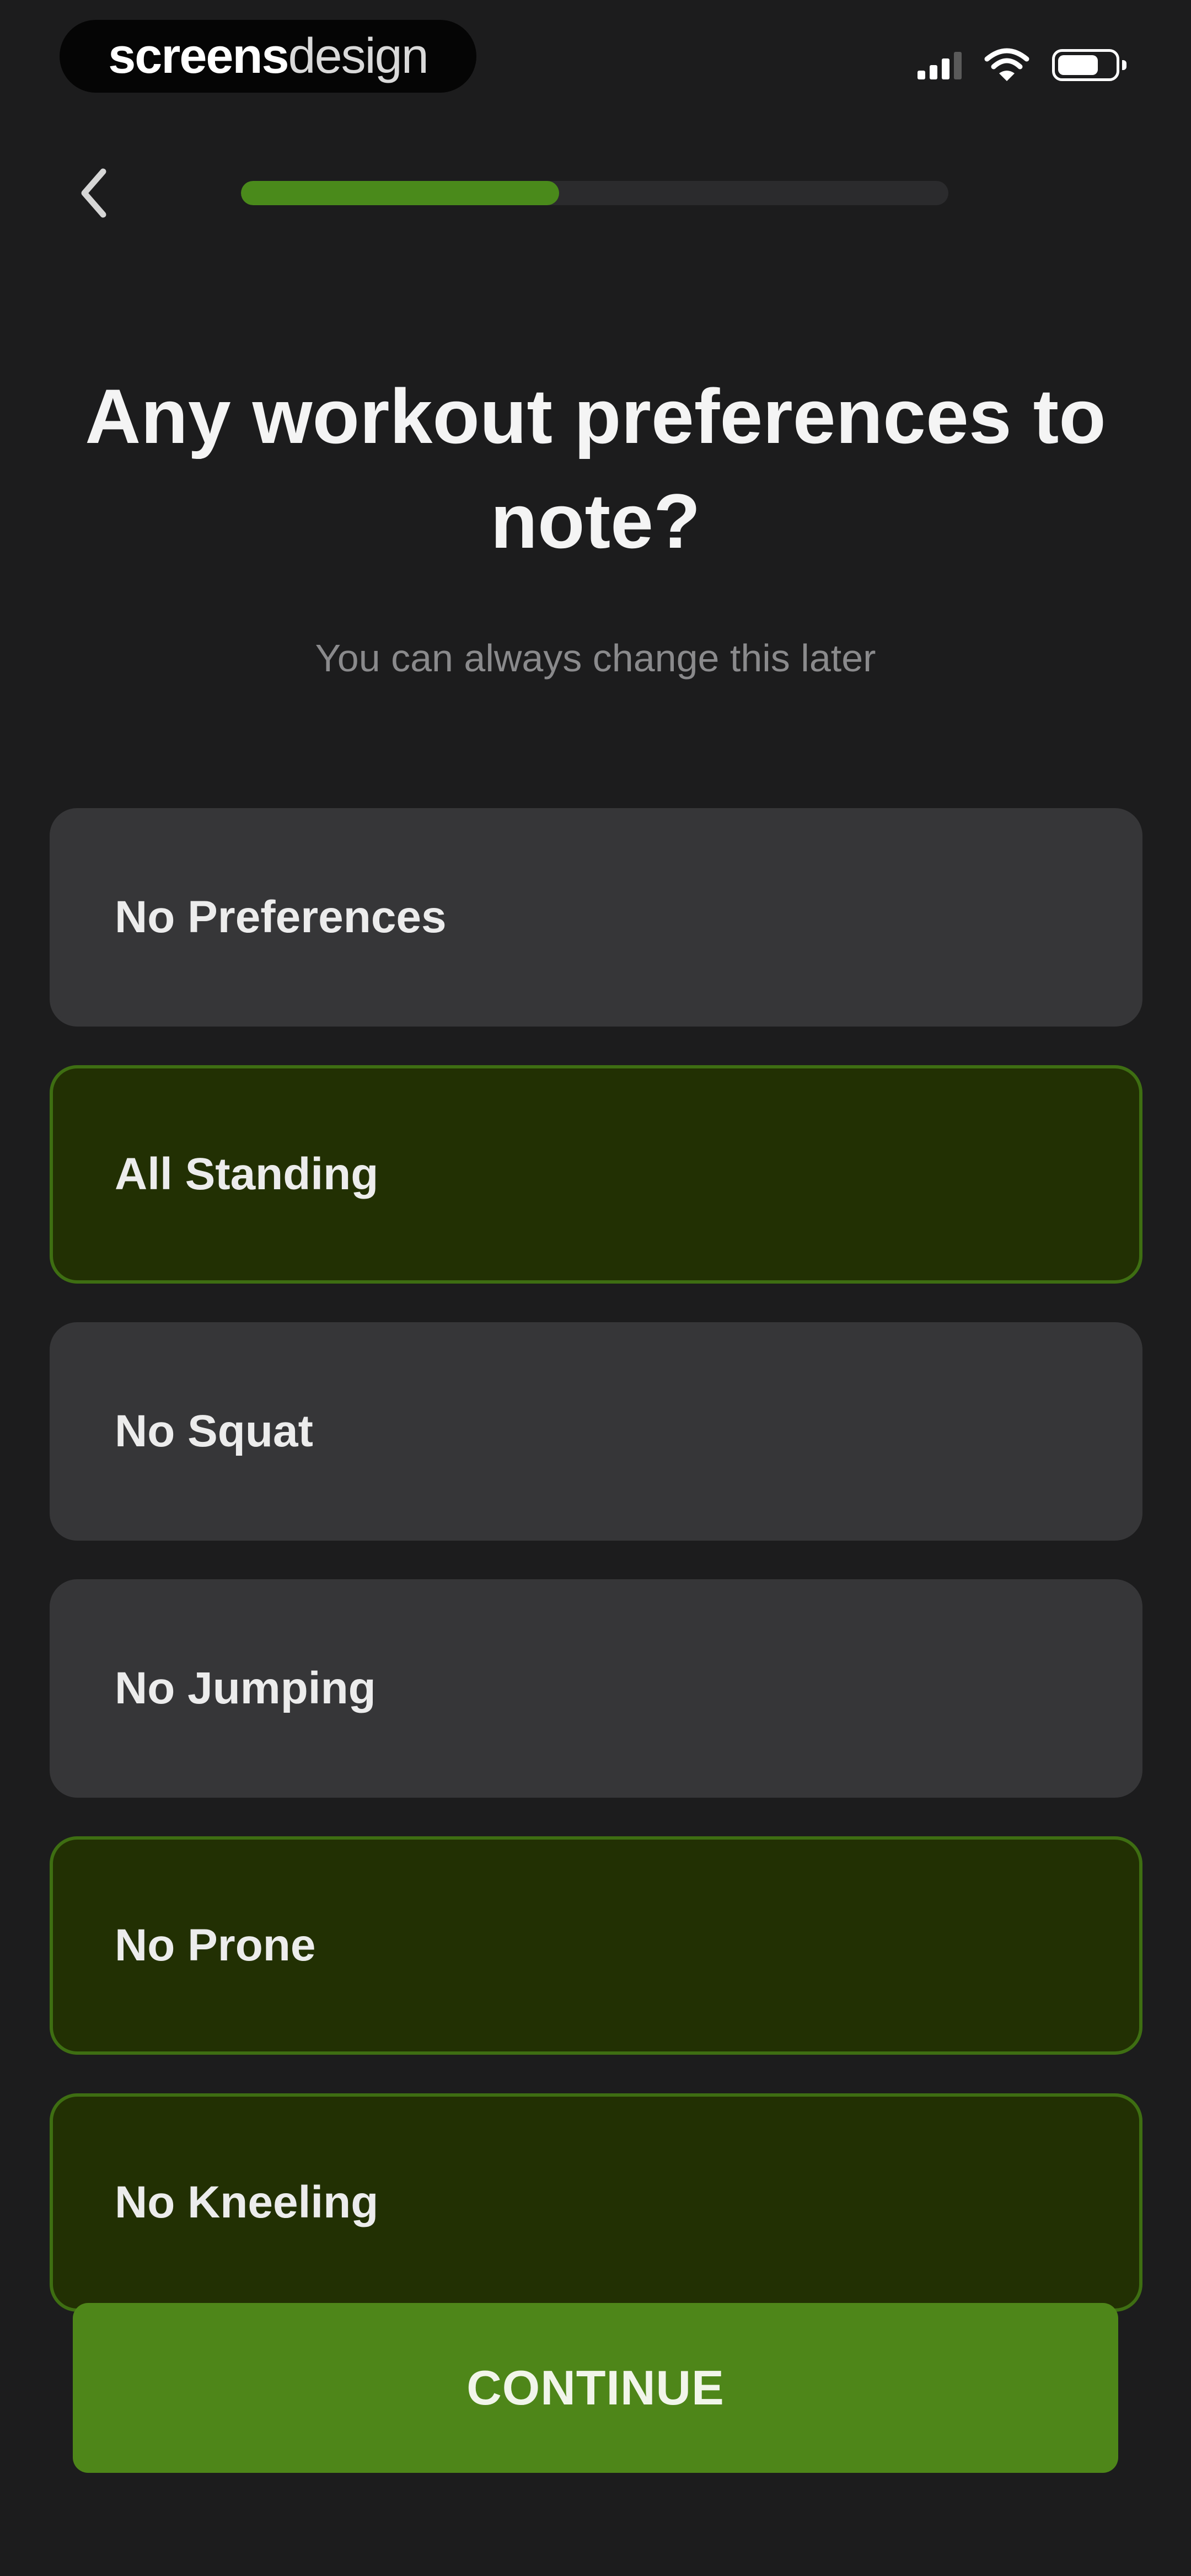 Image resolution: width=1191 pixels, height=2576 pixels. Describe the element at coordinates (1006, 64) in the screenshot. I see `wifi-icon` at that location.